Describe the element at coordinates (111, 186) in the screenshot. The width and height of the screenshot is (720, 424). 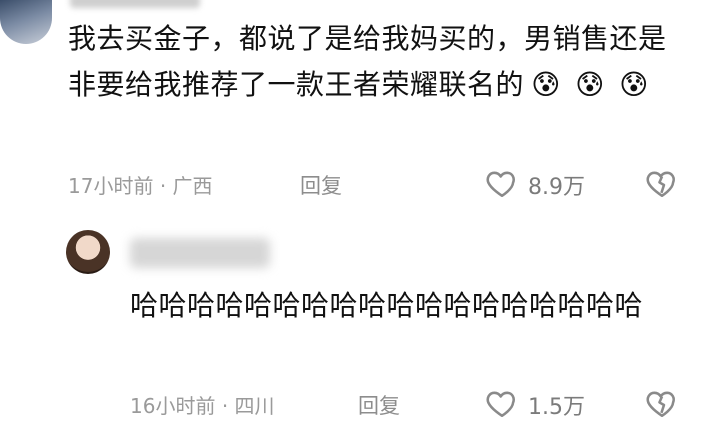
I see `comment-time: 17小时前` at that location.